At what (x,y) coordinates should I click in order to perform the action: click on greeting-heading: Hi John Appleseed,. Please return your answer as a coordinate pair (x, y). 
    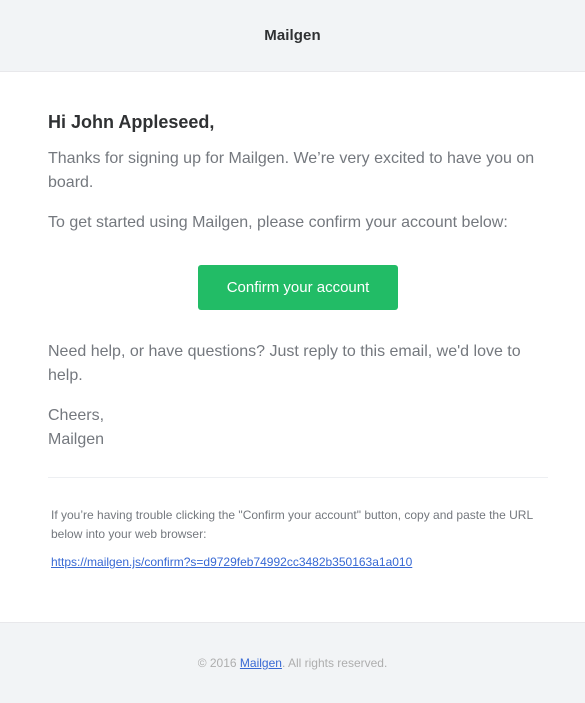
    Looking at the image, I should click on (131, 122).